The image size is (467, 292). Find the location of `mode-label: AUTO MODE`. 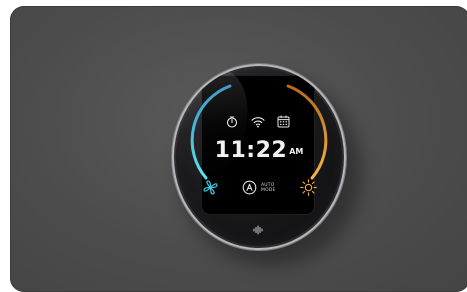

mode-label: AUTO MODE is located at coordinates (268, 188).